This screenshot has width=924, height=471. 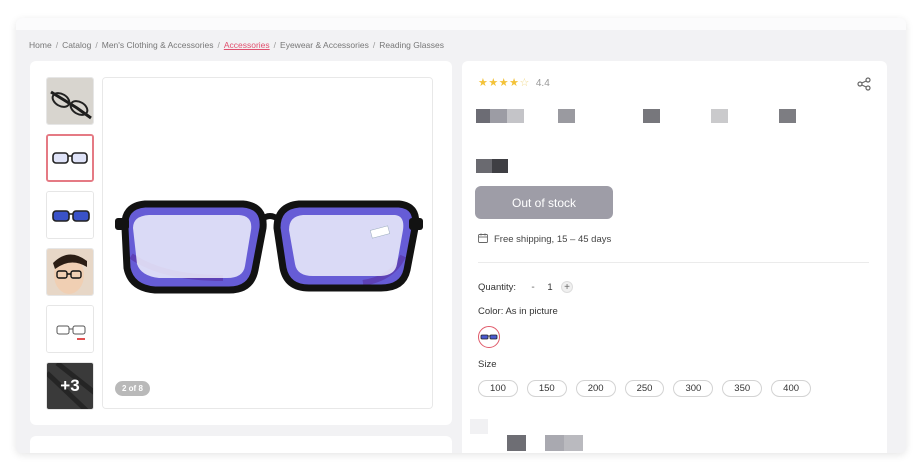 I want to click on breadcrumb-home: Home, so click(x=40, y=45).